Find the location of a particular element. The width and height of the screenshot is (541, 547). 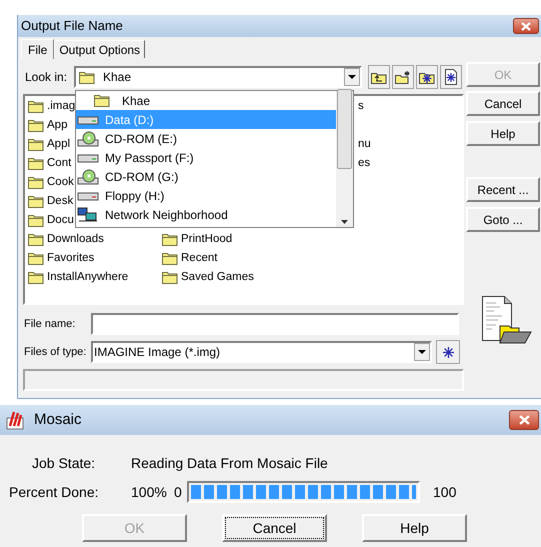

dropdown-item: Floppy (H:) is located at coordinates (206, 195).